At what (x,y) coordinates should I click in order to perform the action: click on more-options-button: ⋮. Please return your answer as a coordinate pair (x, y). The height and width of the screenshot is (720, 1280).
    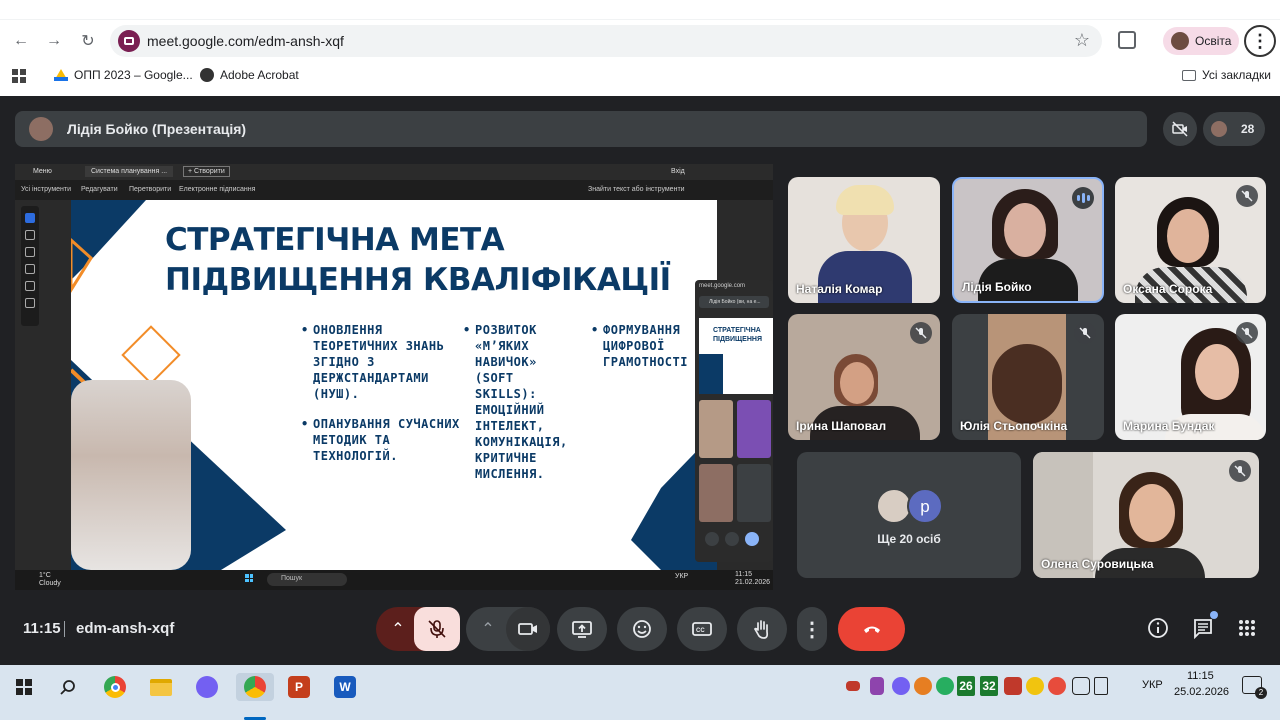
    Looking at the image, I should click on (812, 629).